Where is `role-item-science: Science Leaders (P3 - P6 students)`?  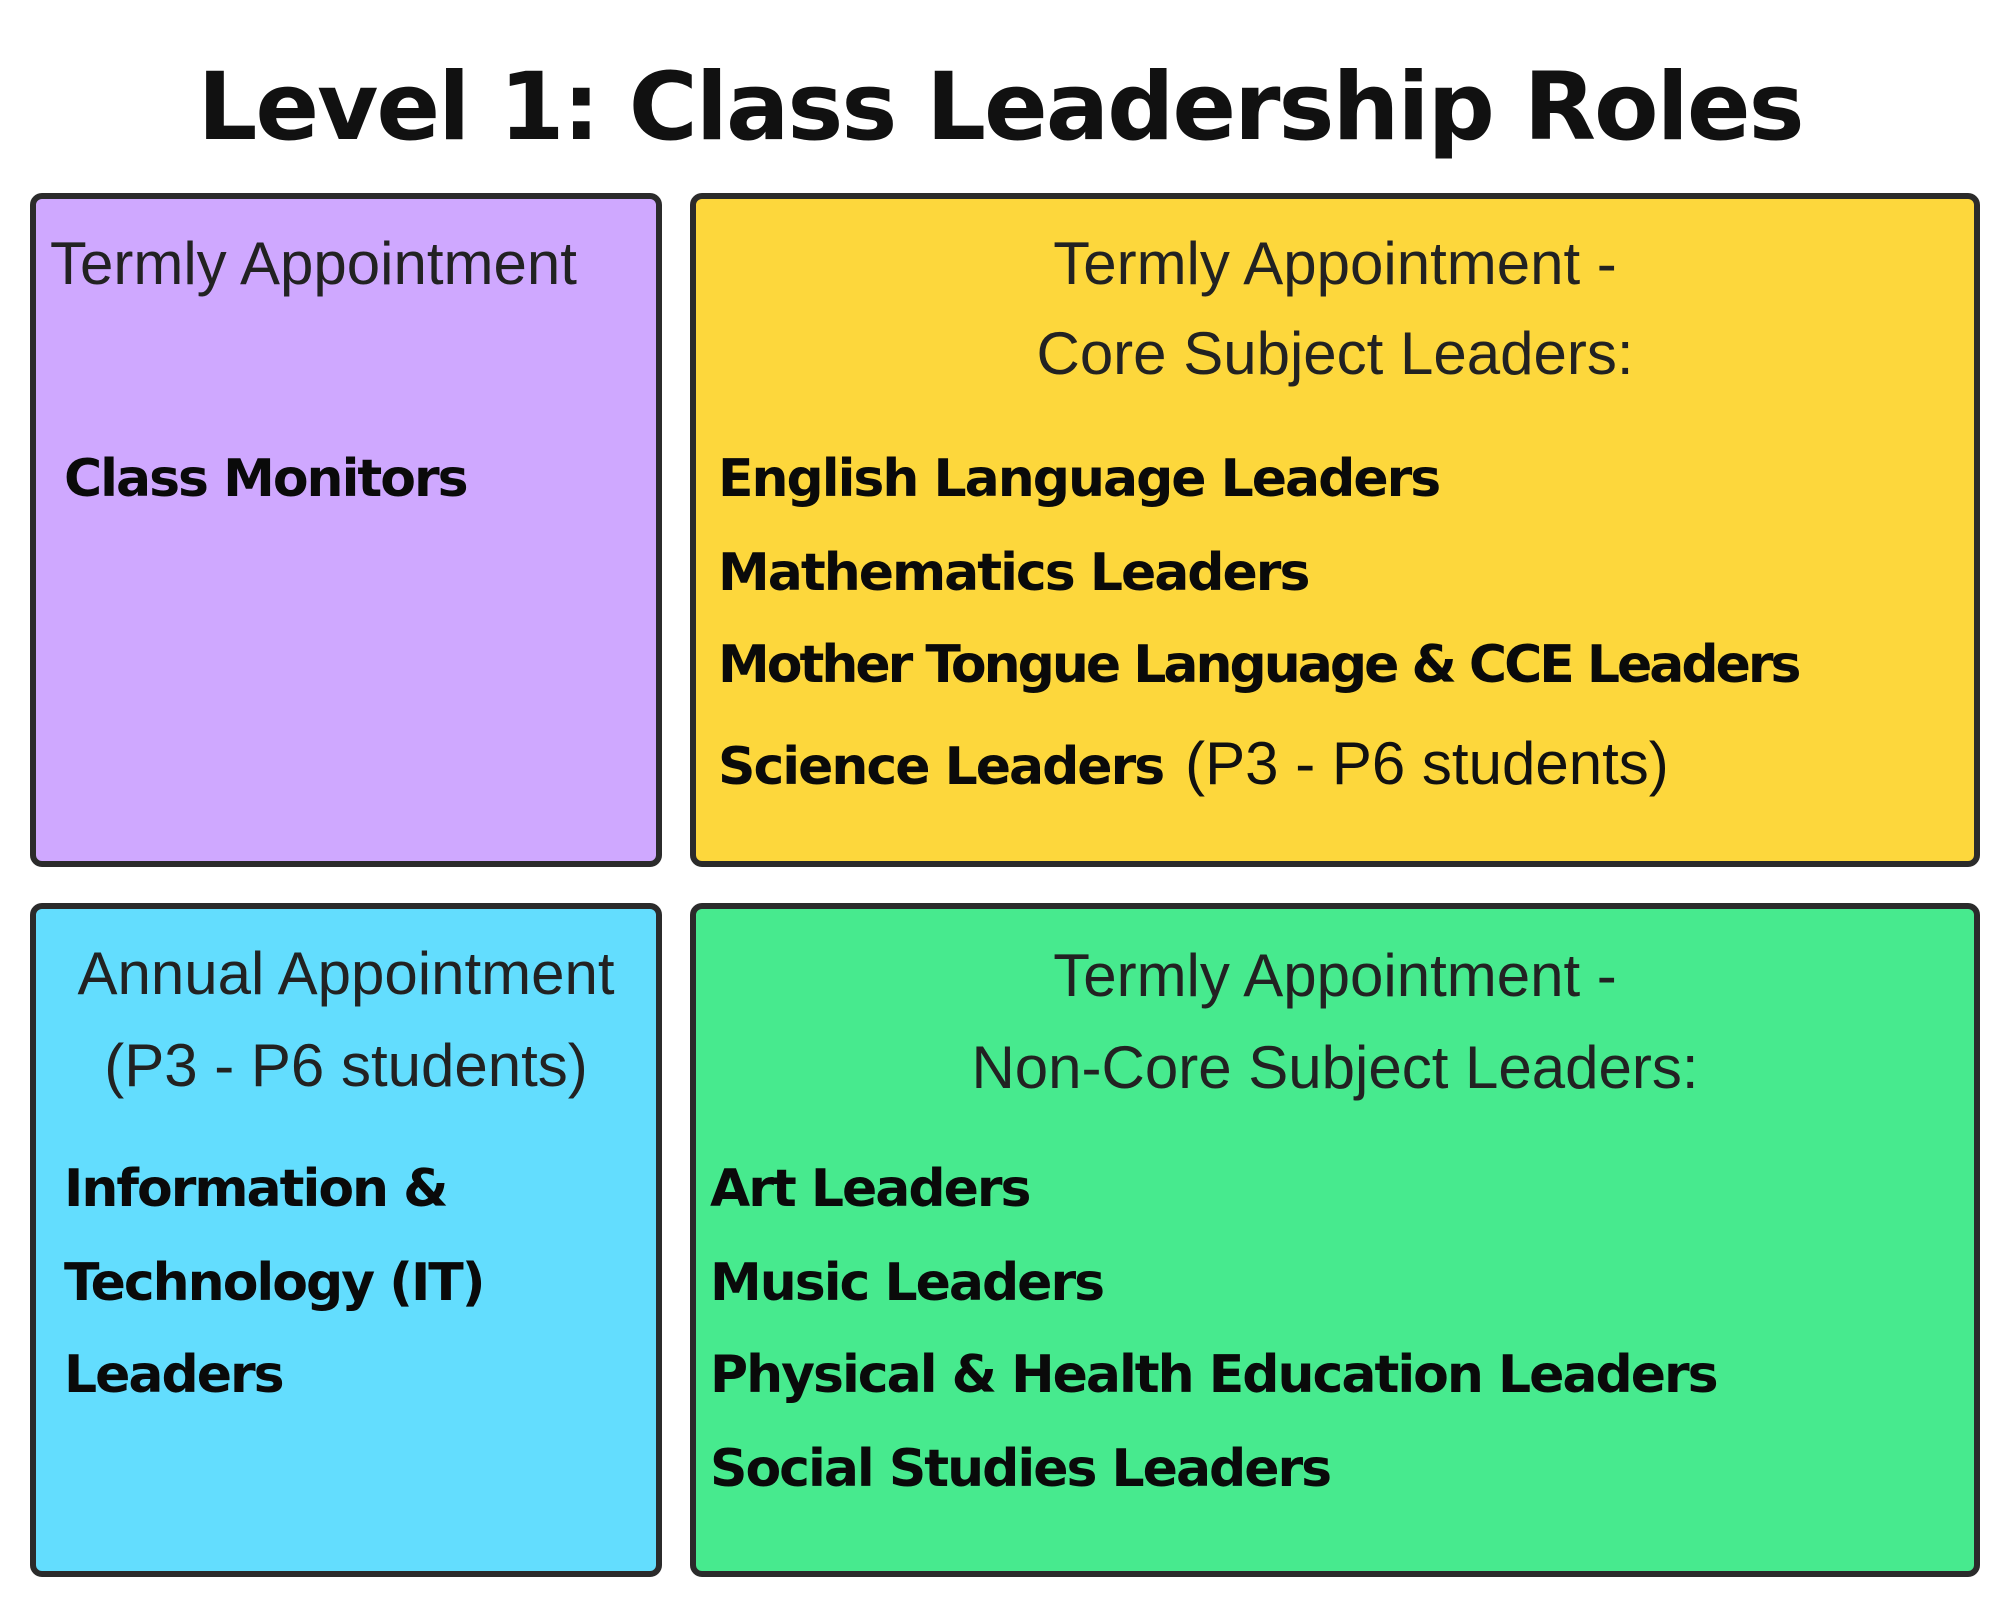 role-item-science: Science Leaders (P3 - P6 students) is located at coordinates (1193, 763).